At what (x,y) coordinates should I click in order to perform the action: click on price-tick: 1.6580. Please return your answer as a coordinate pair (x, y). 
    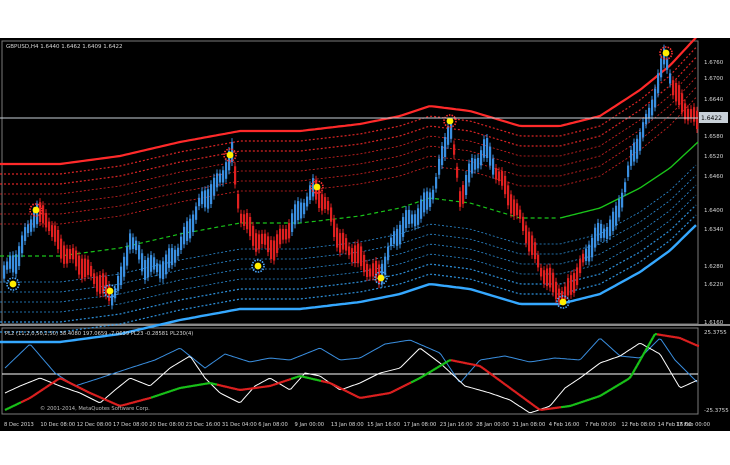
    Looking at the image, I should click on (714, 137).